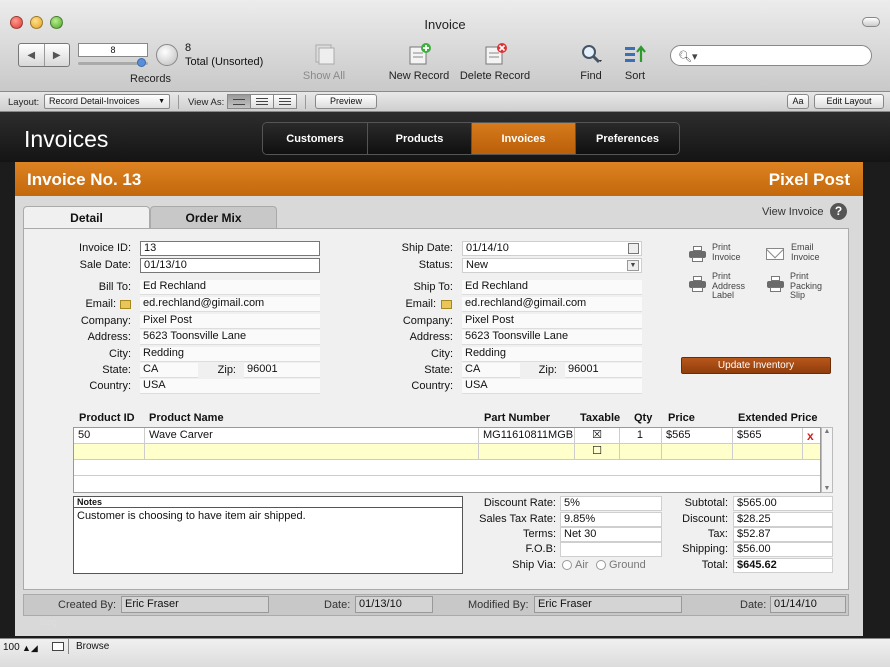 The height and width of the screenshot is (667, 890). Describe the element at coordinates (849, 101) in the screenshot. I see `edit-layout-button: Edit Layout` at that location.